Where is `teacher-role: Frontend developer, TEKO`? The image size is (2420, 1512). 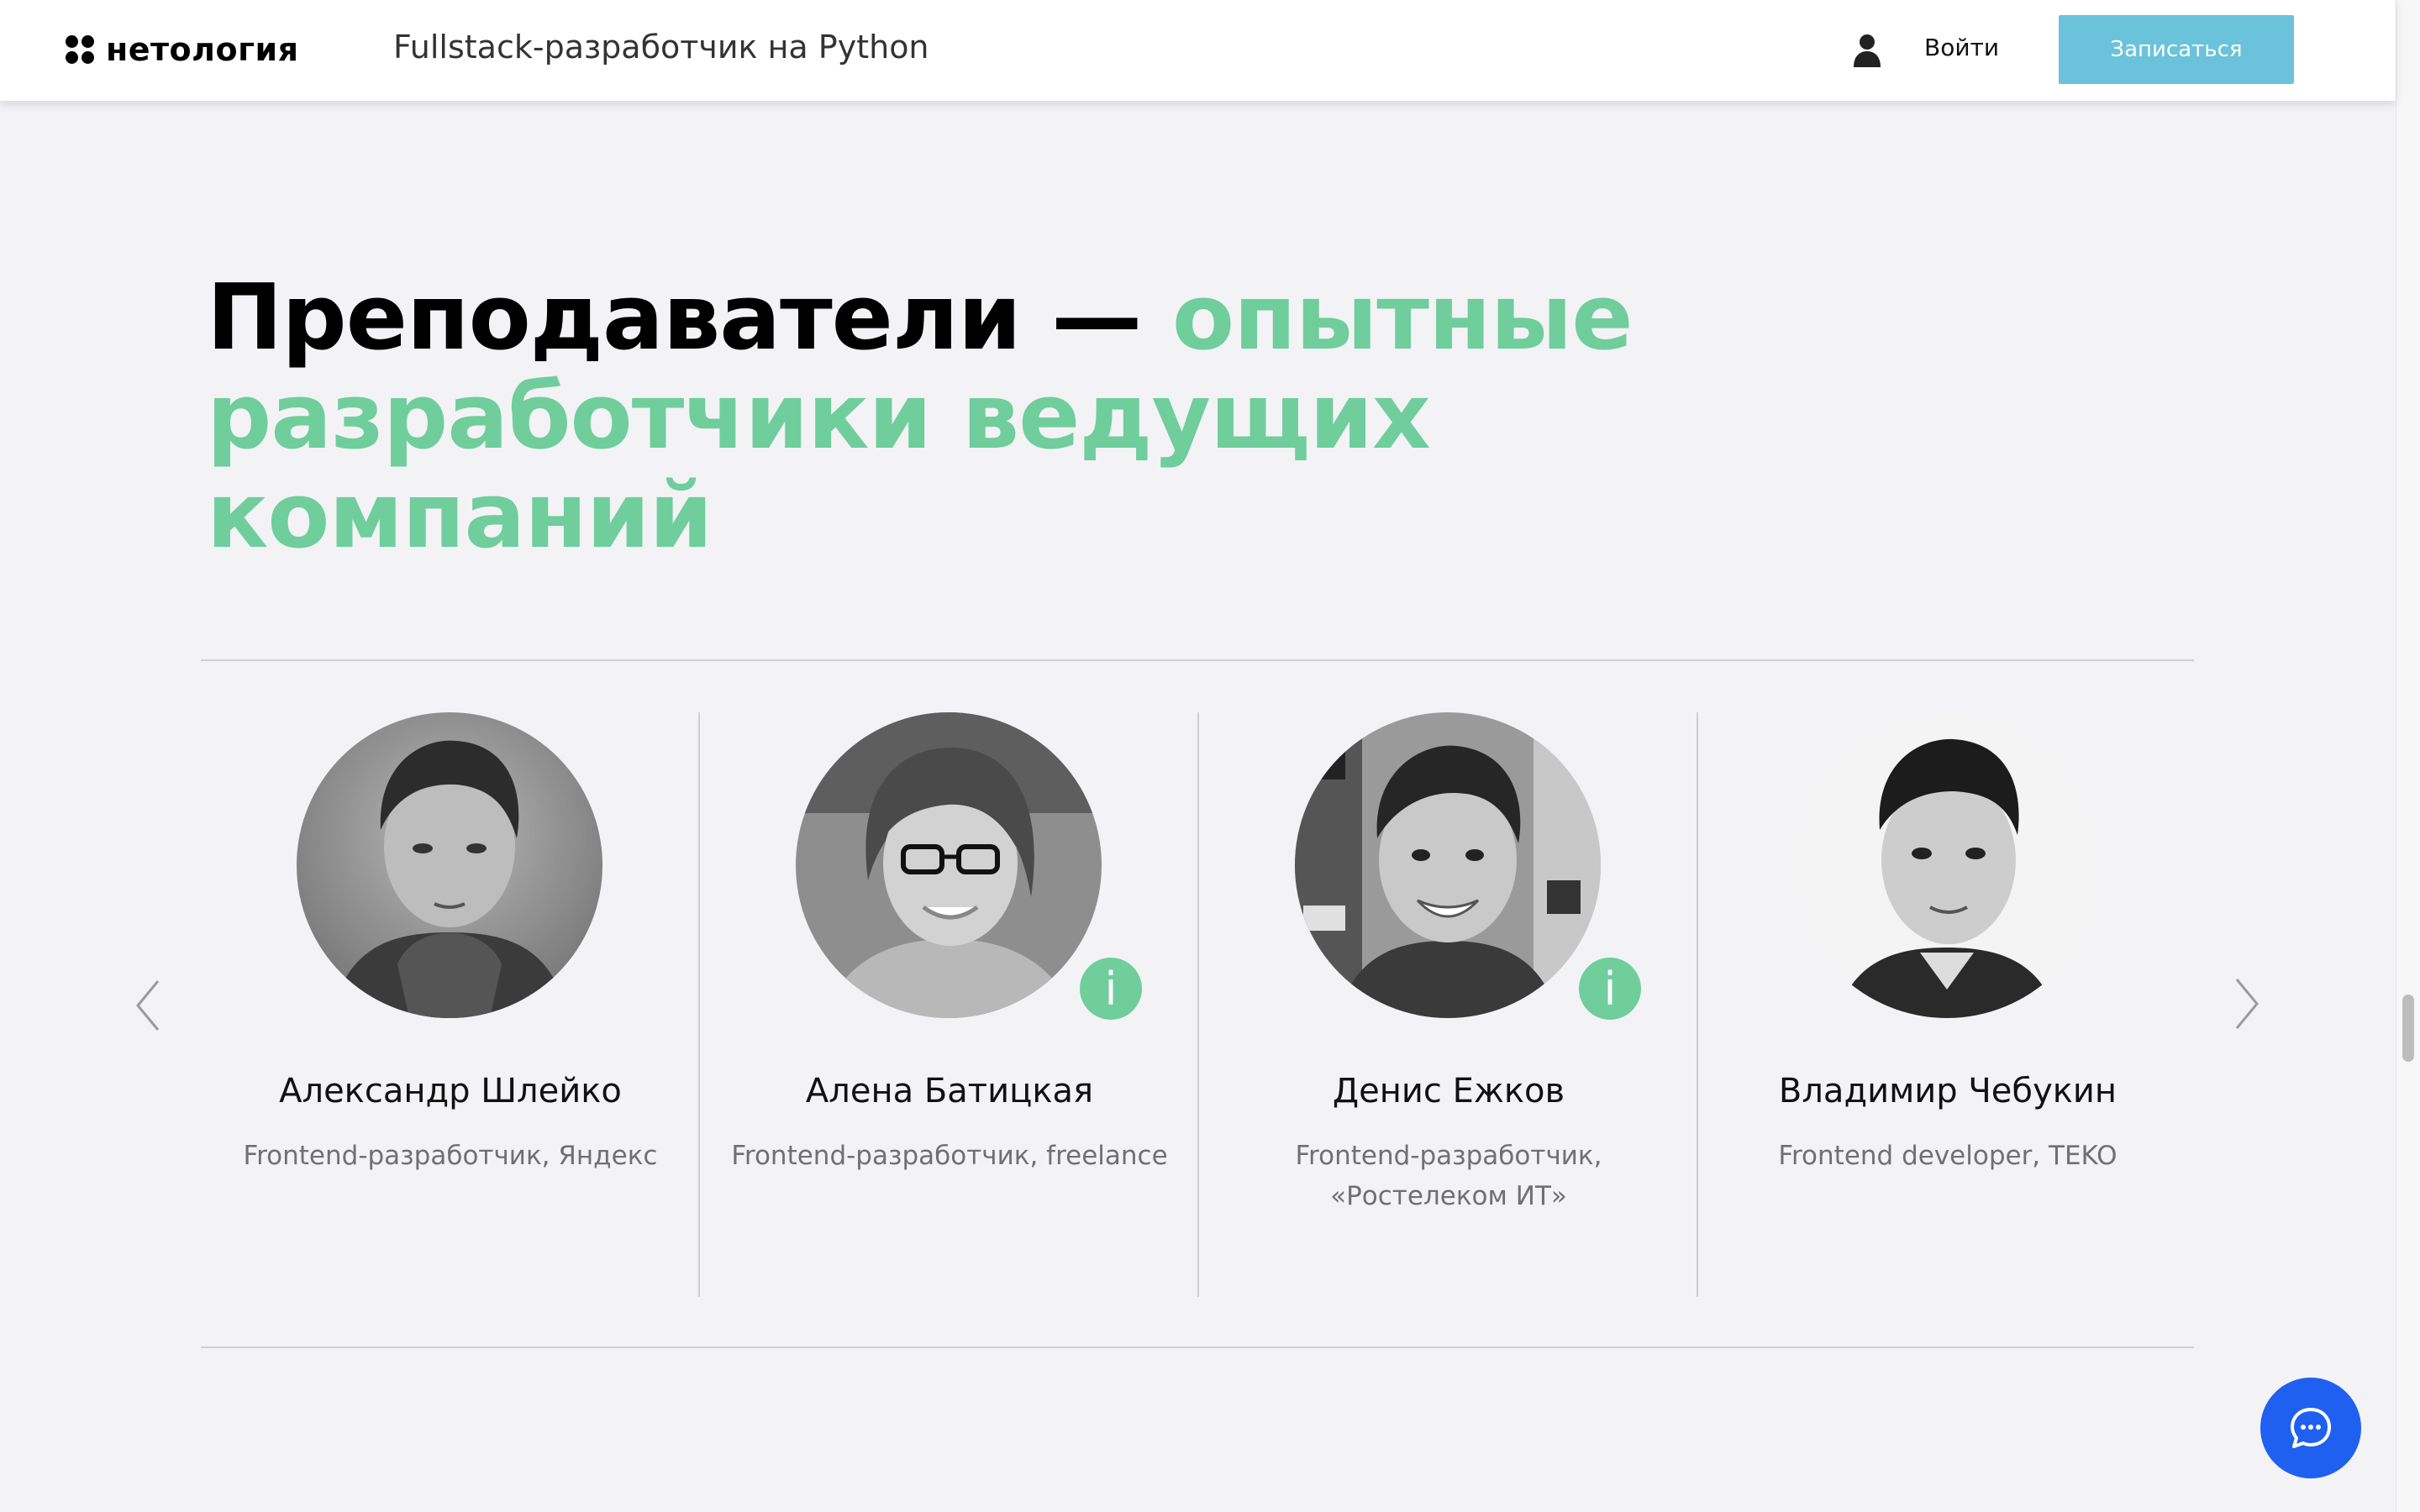 teacher-role: Frontend developer, TEKO is located at coordinates (1948, 1156).